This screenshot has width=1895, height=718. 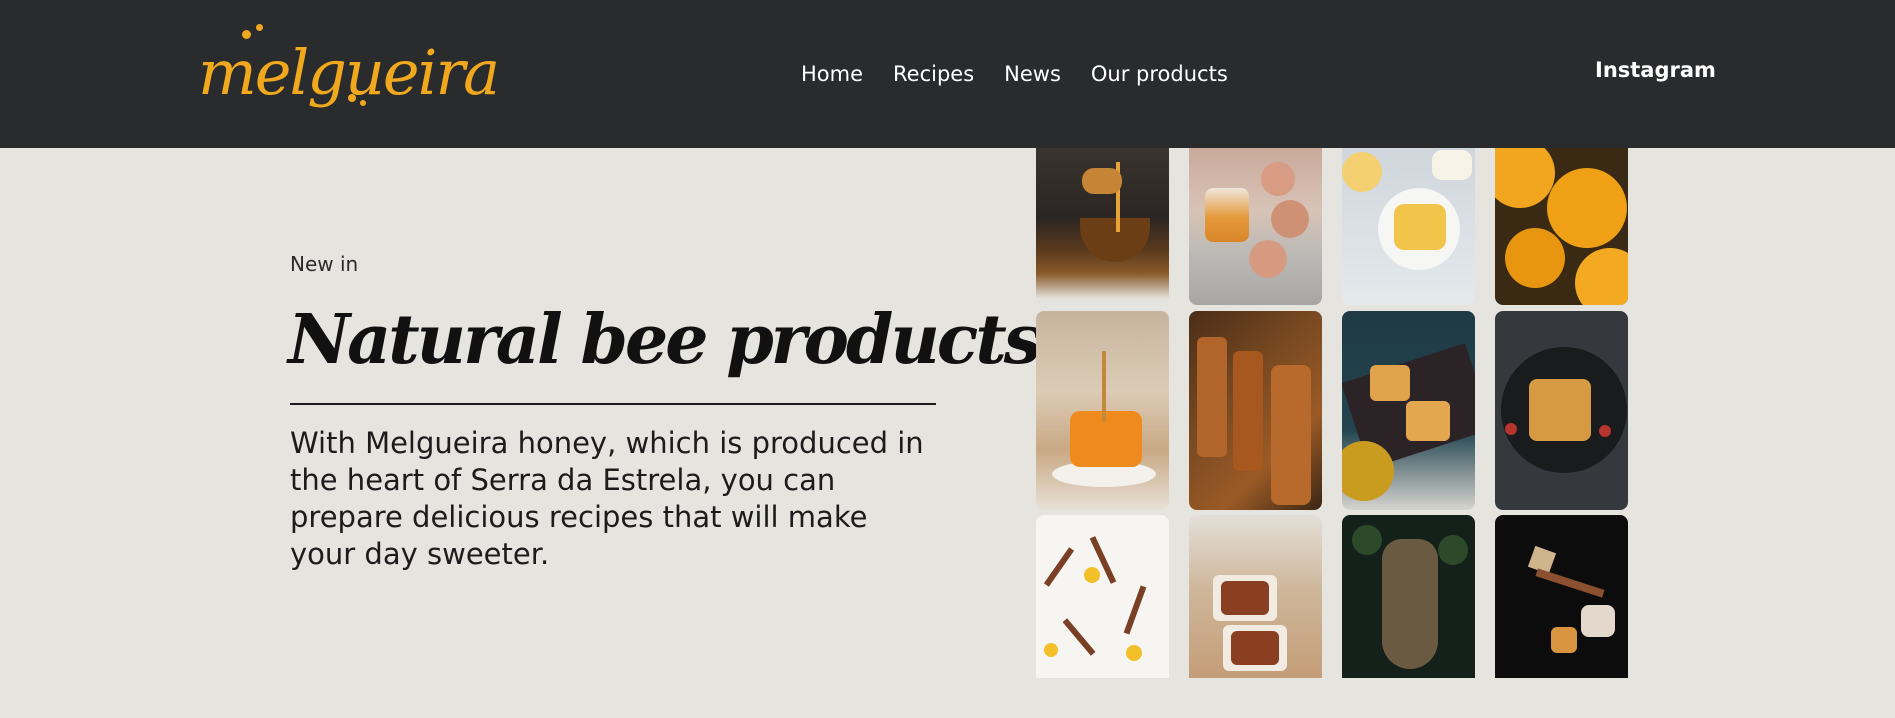 I want to click on melgueira-logo: melgueira, so click(x=349, y=72).